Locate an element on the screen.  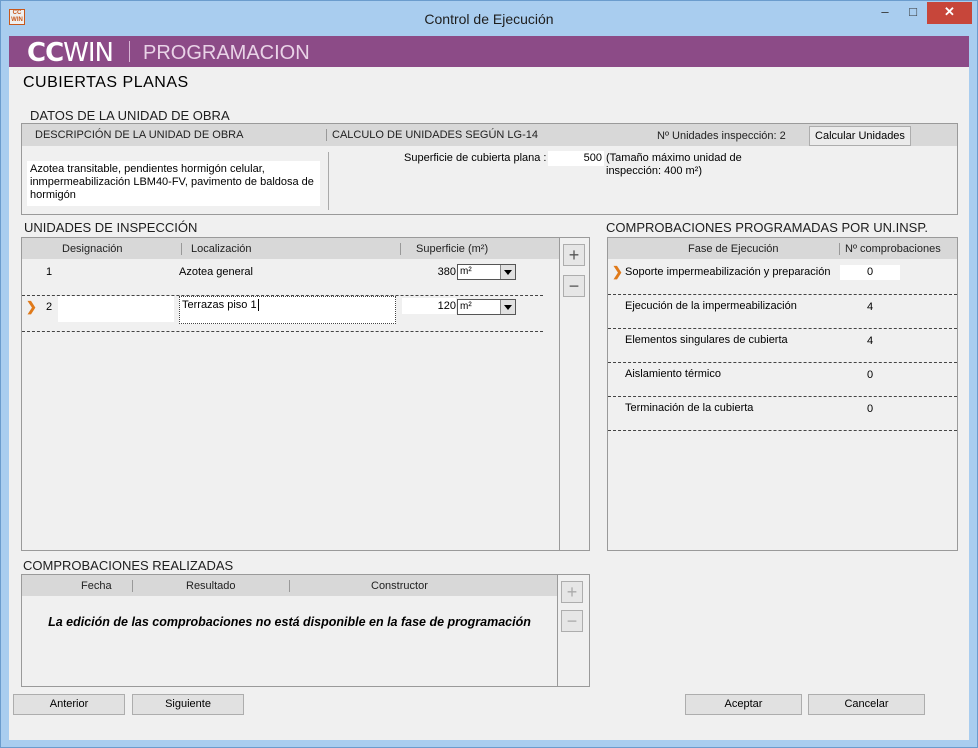
text-cursor is located at coordinates (258, 305).